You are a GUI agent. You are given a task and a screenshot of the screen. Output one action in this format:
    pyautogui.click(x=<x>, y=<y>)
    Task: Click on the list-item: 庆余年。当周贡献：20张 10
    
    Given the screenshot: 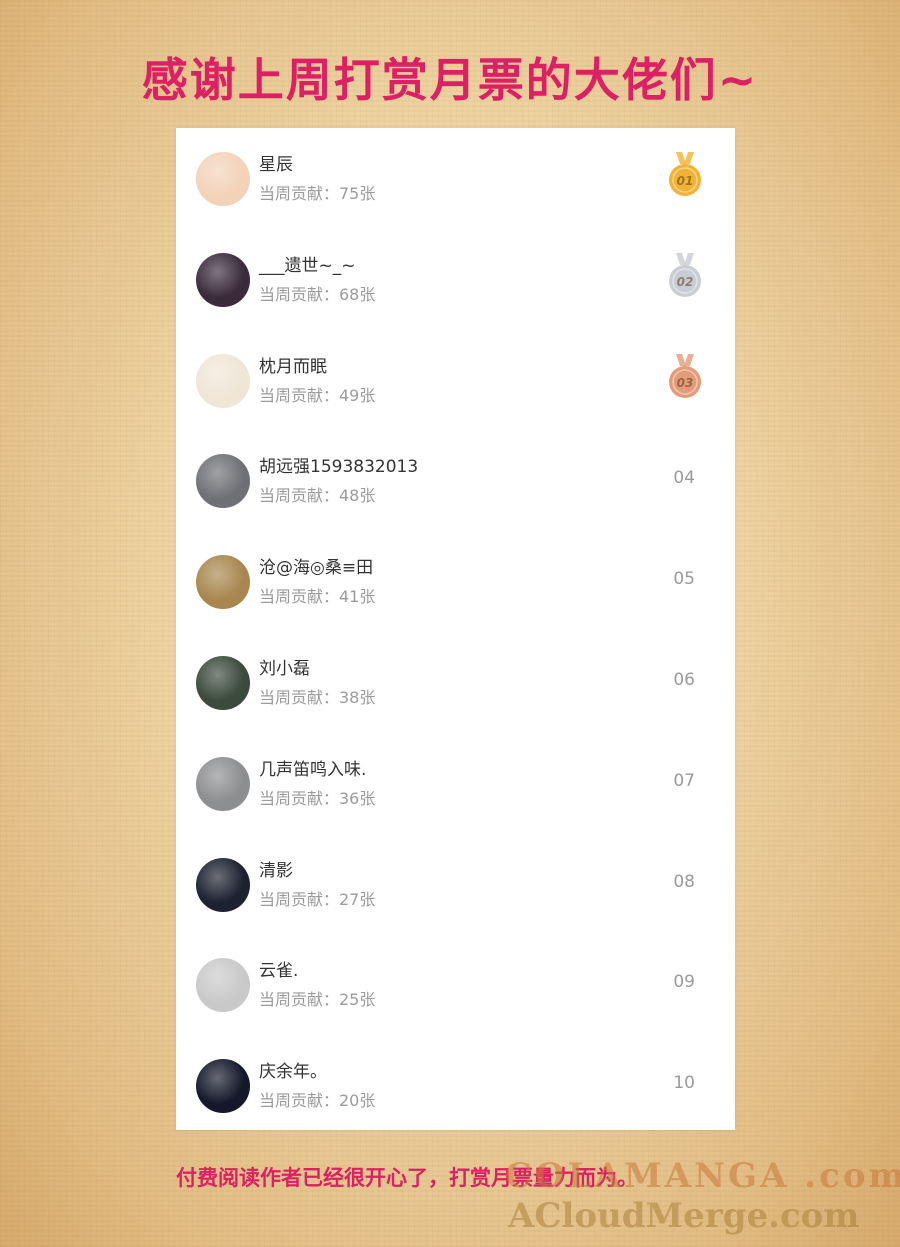 What is the action you would take?
    pyautogui.click(x=455, y=1085)
    